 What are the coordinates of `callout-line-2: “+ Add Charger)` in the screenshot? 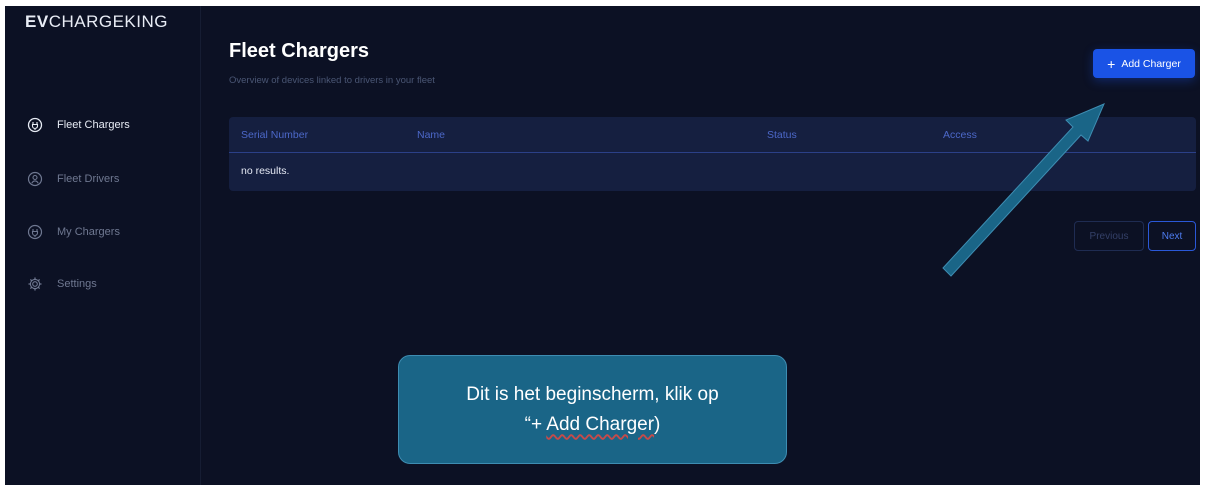 It's located at (592, 424).